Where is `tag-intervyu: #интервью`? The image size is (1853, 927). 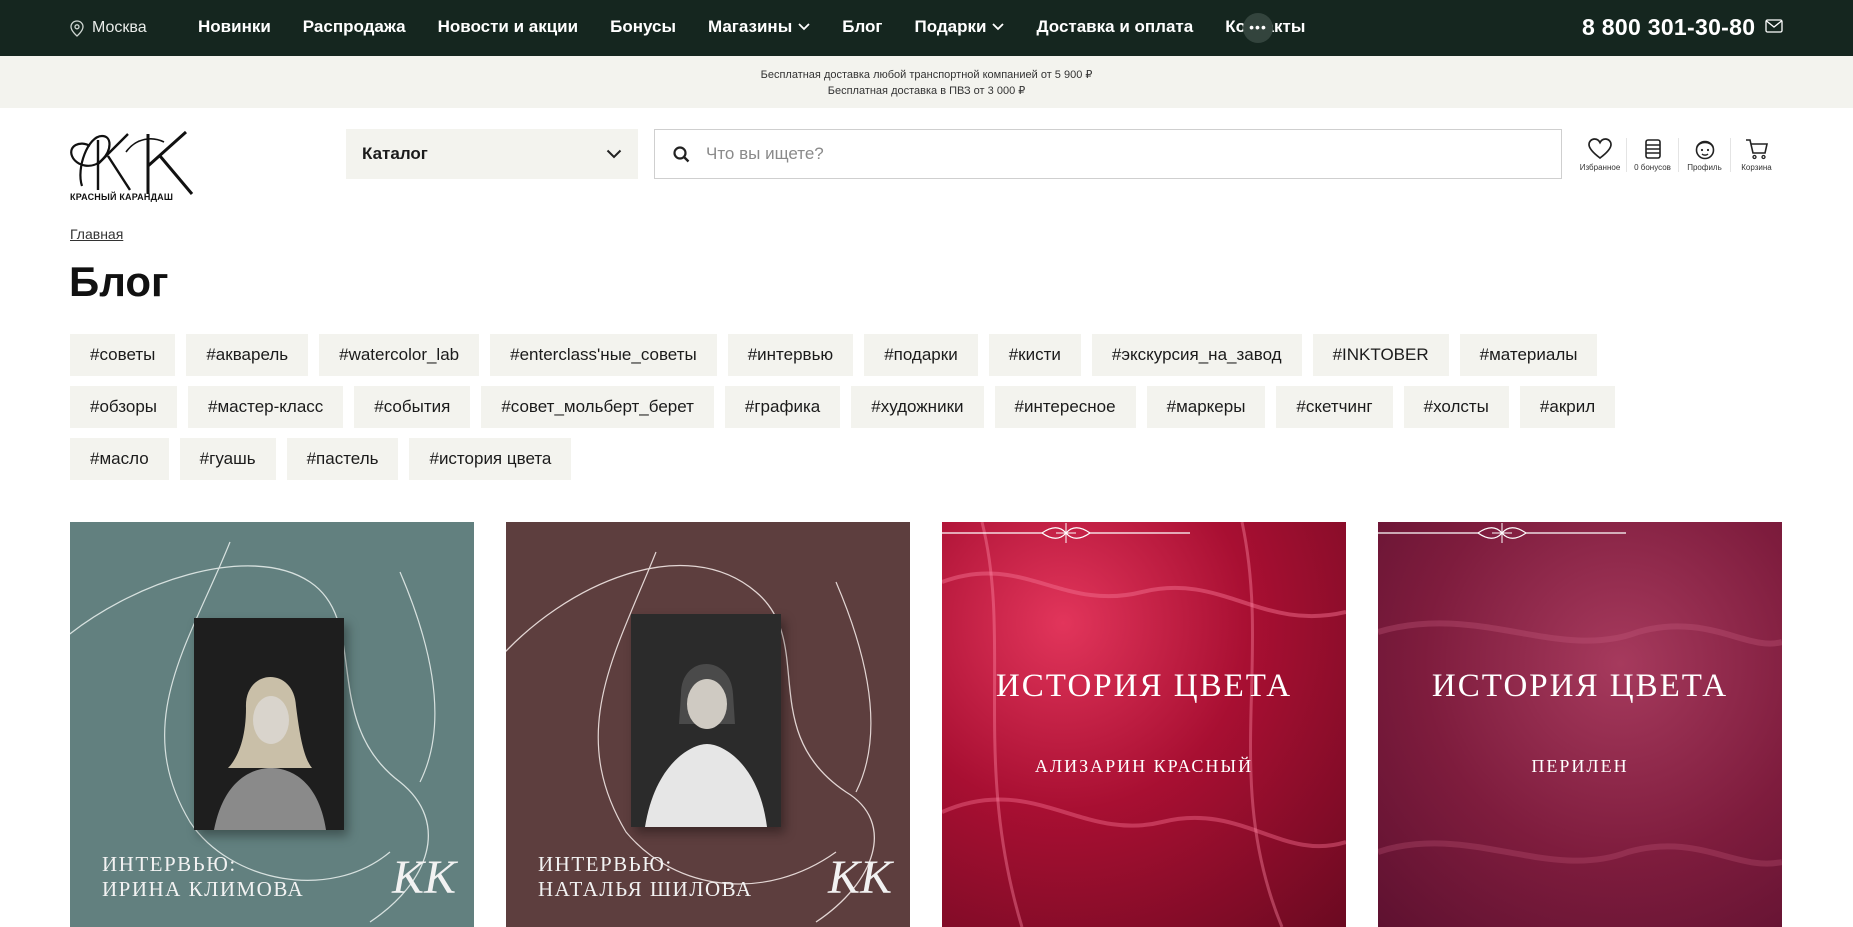
tag-intervyu: #интервью is located at coordinates (790, 355).